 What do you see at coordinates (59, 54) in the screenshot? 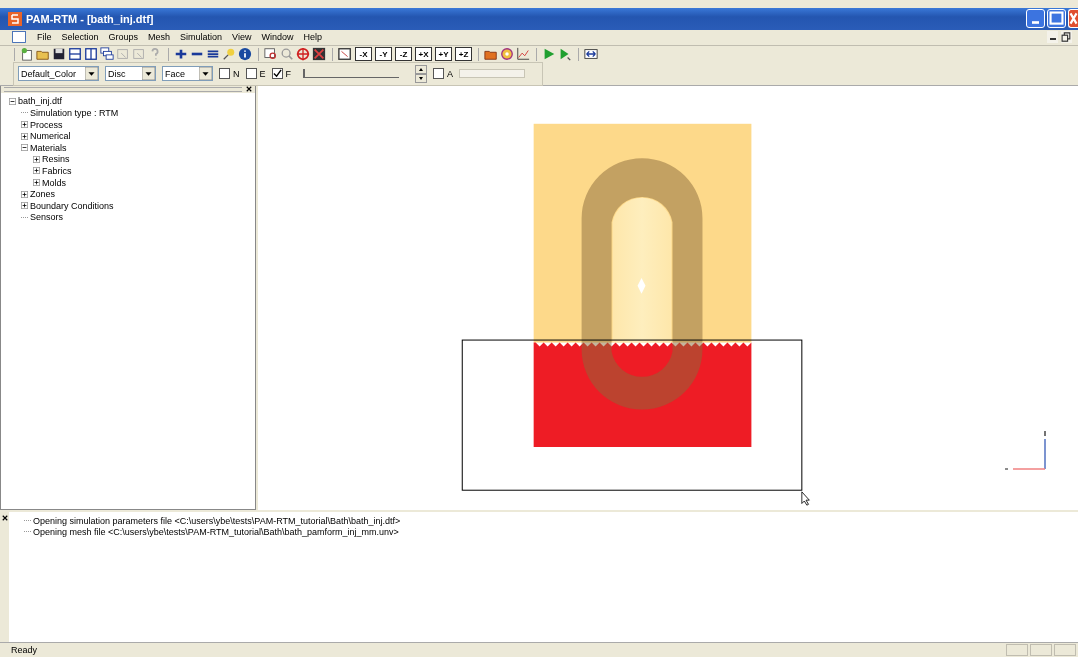
I see `save-icon` at bounding box center [59, 54].